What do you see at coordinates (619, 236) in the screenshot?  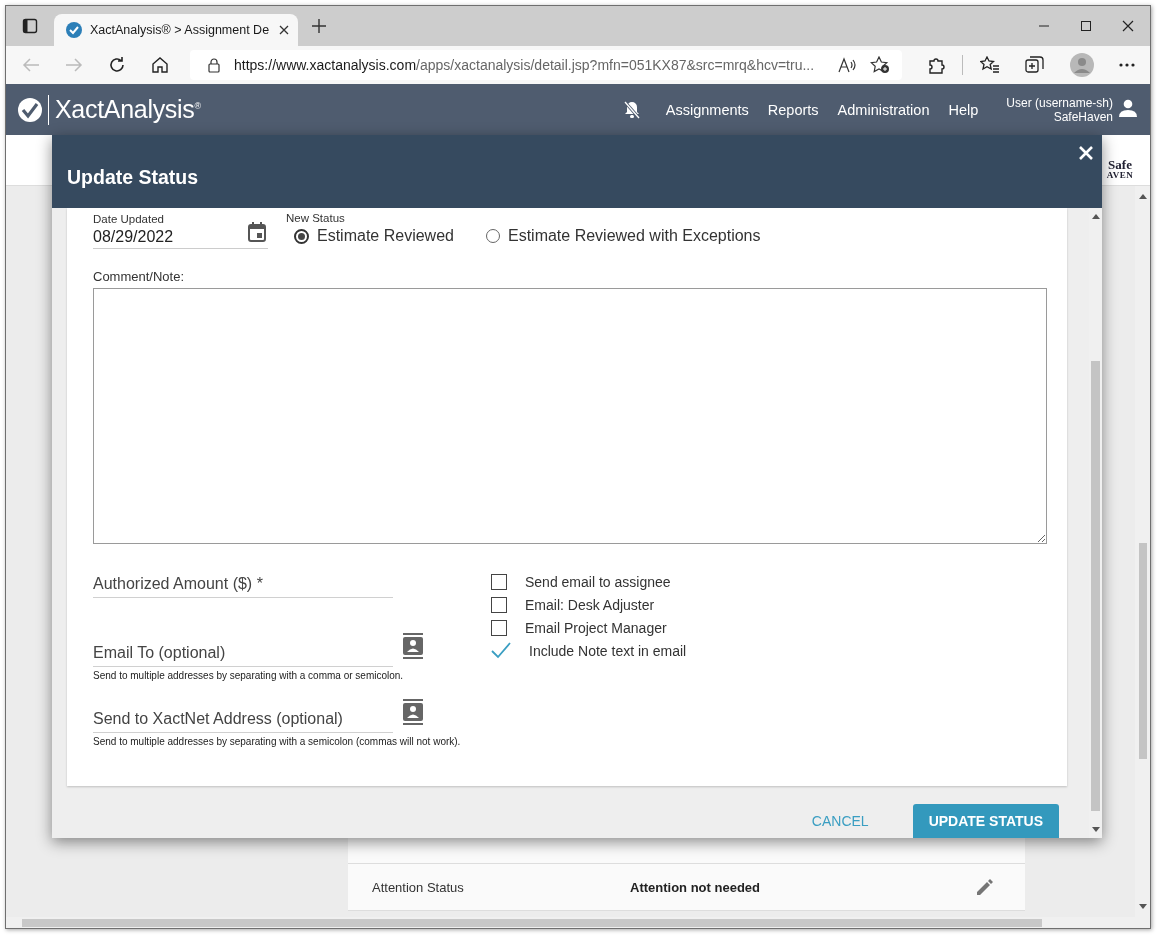 I see `radio-option: Estimate Reviewed with Exceptions` at bounding box center [619, 236].